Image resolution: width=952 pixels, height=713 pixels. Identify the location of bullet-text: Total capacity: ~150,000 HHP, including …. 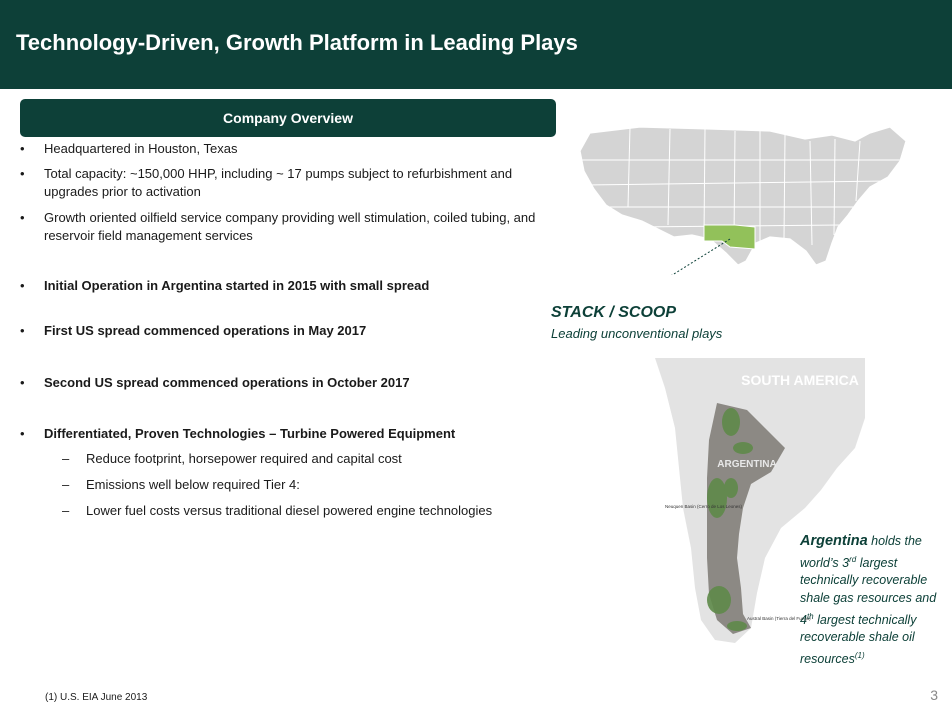
(278, 182).